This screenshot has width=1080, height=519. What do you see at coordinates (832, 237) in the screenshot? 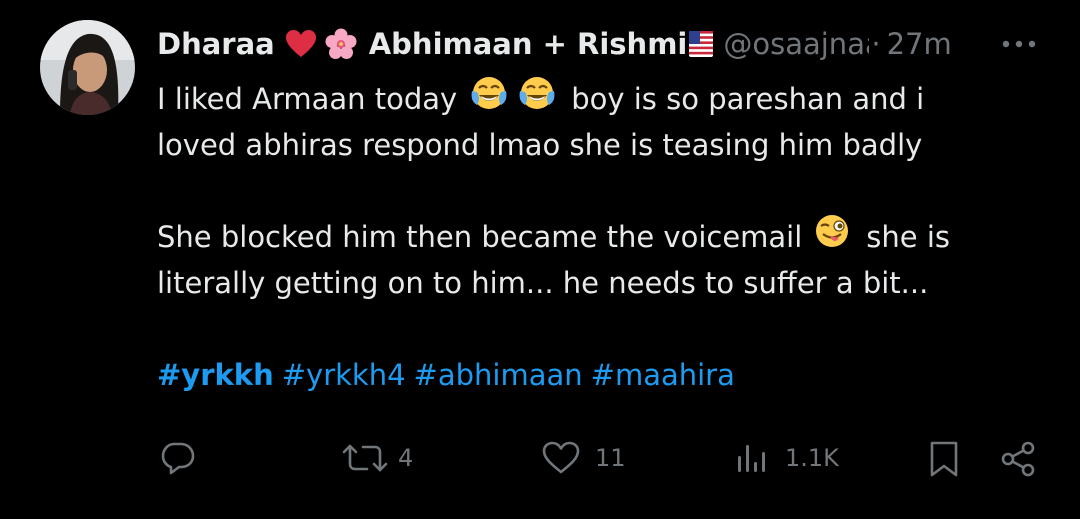
I see `winking-tongue-icon` at bounding box center [832, 237].